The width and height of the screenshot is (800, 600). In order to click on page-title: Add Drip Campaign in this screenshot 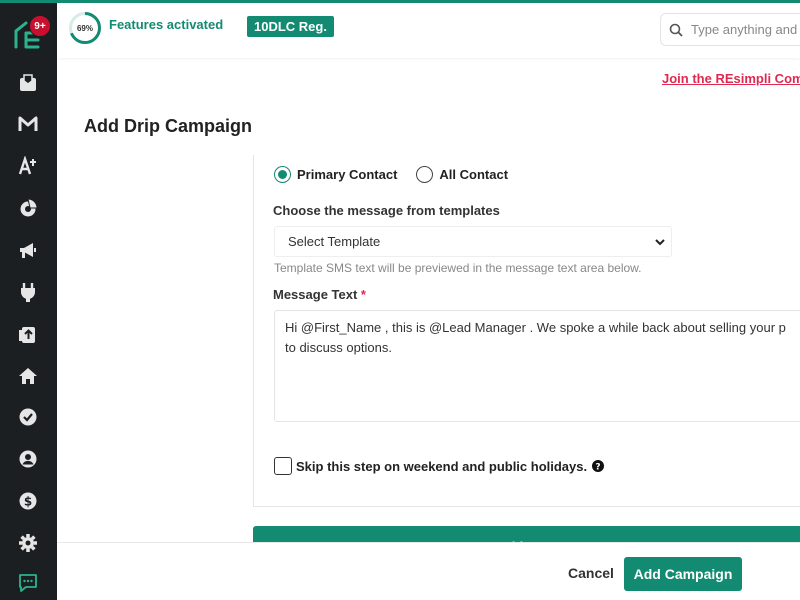, I will do `click(168, 126)`.